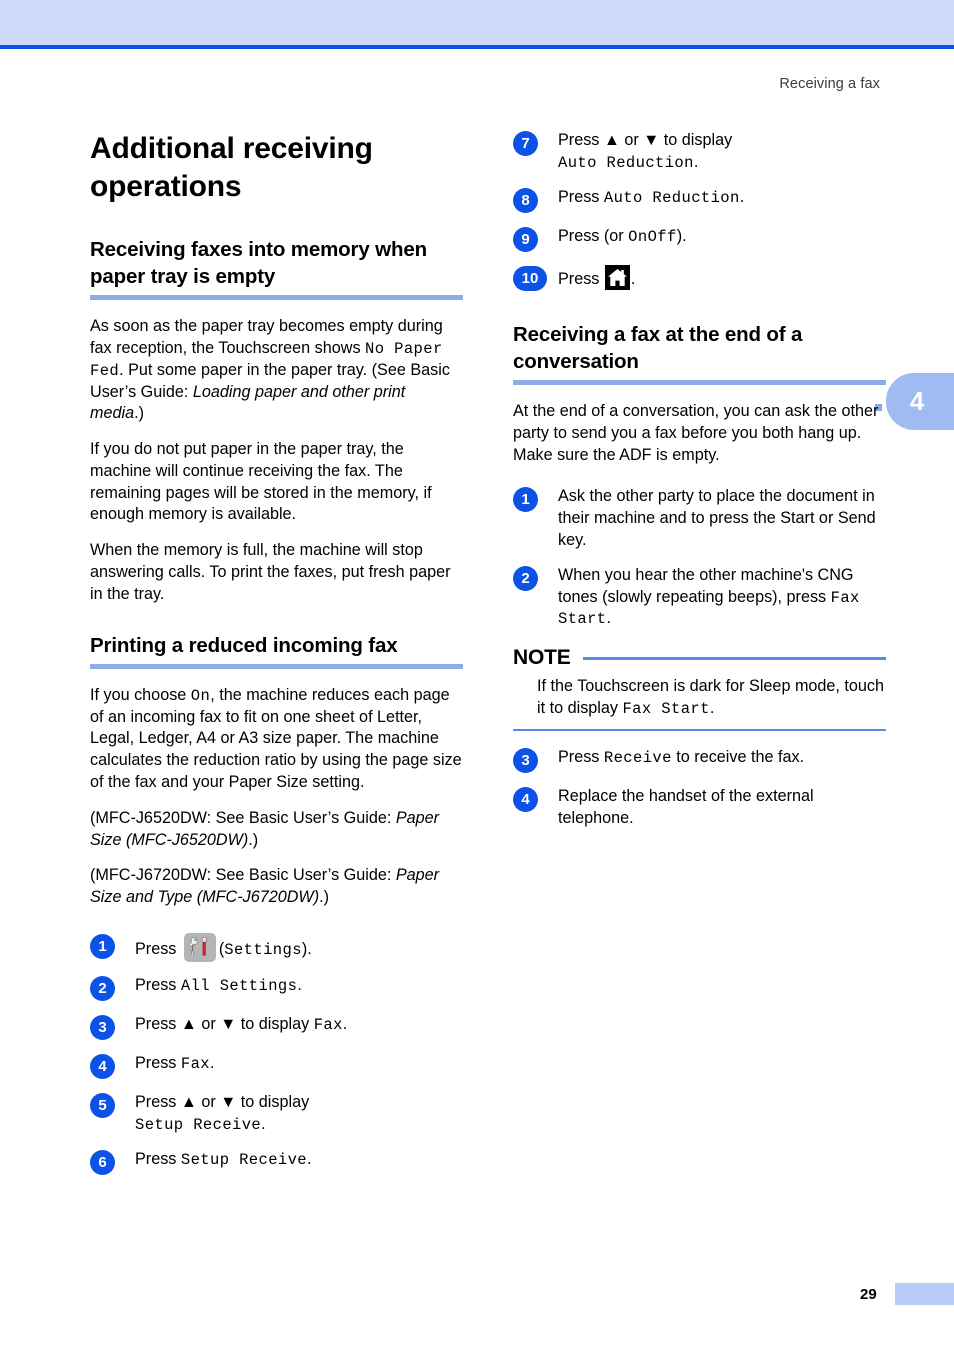 The width and height of the screenshot is (954, 1350). What do you see at coordinates (525, 200) in the screenshot?
I see `step-number-badge: 8` at bounding box center [525, 200].